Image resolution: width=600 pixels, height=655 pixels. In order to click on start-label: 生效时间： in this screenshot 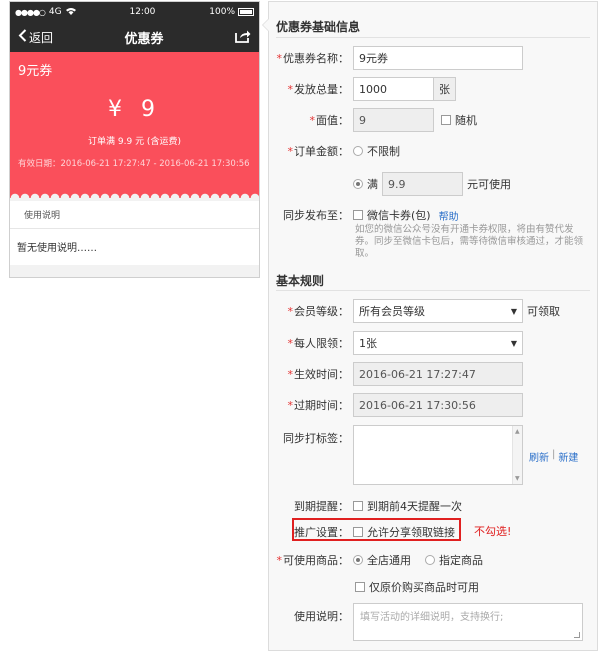, I will do `click(321, 374)`.